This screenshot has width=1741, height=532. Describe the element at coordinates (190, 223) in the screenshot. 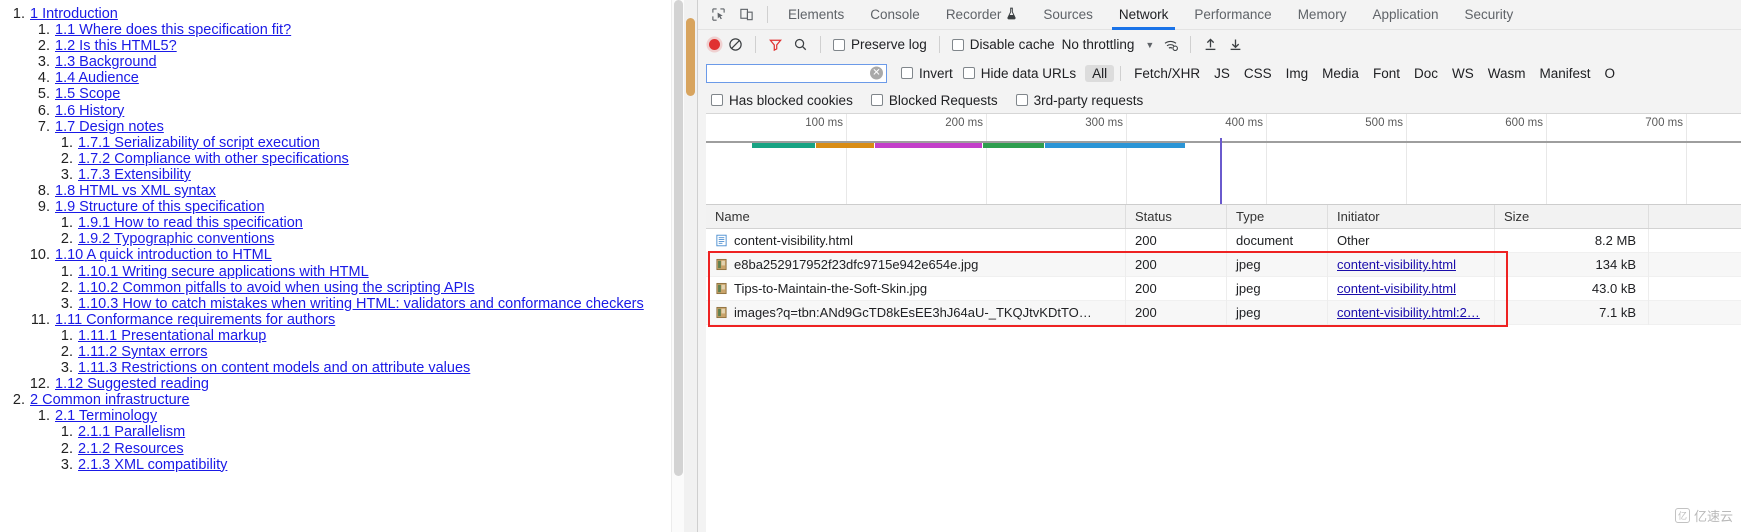

I see `toc-item-link: 1.9.1 How to read this specification` at that location.